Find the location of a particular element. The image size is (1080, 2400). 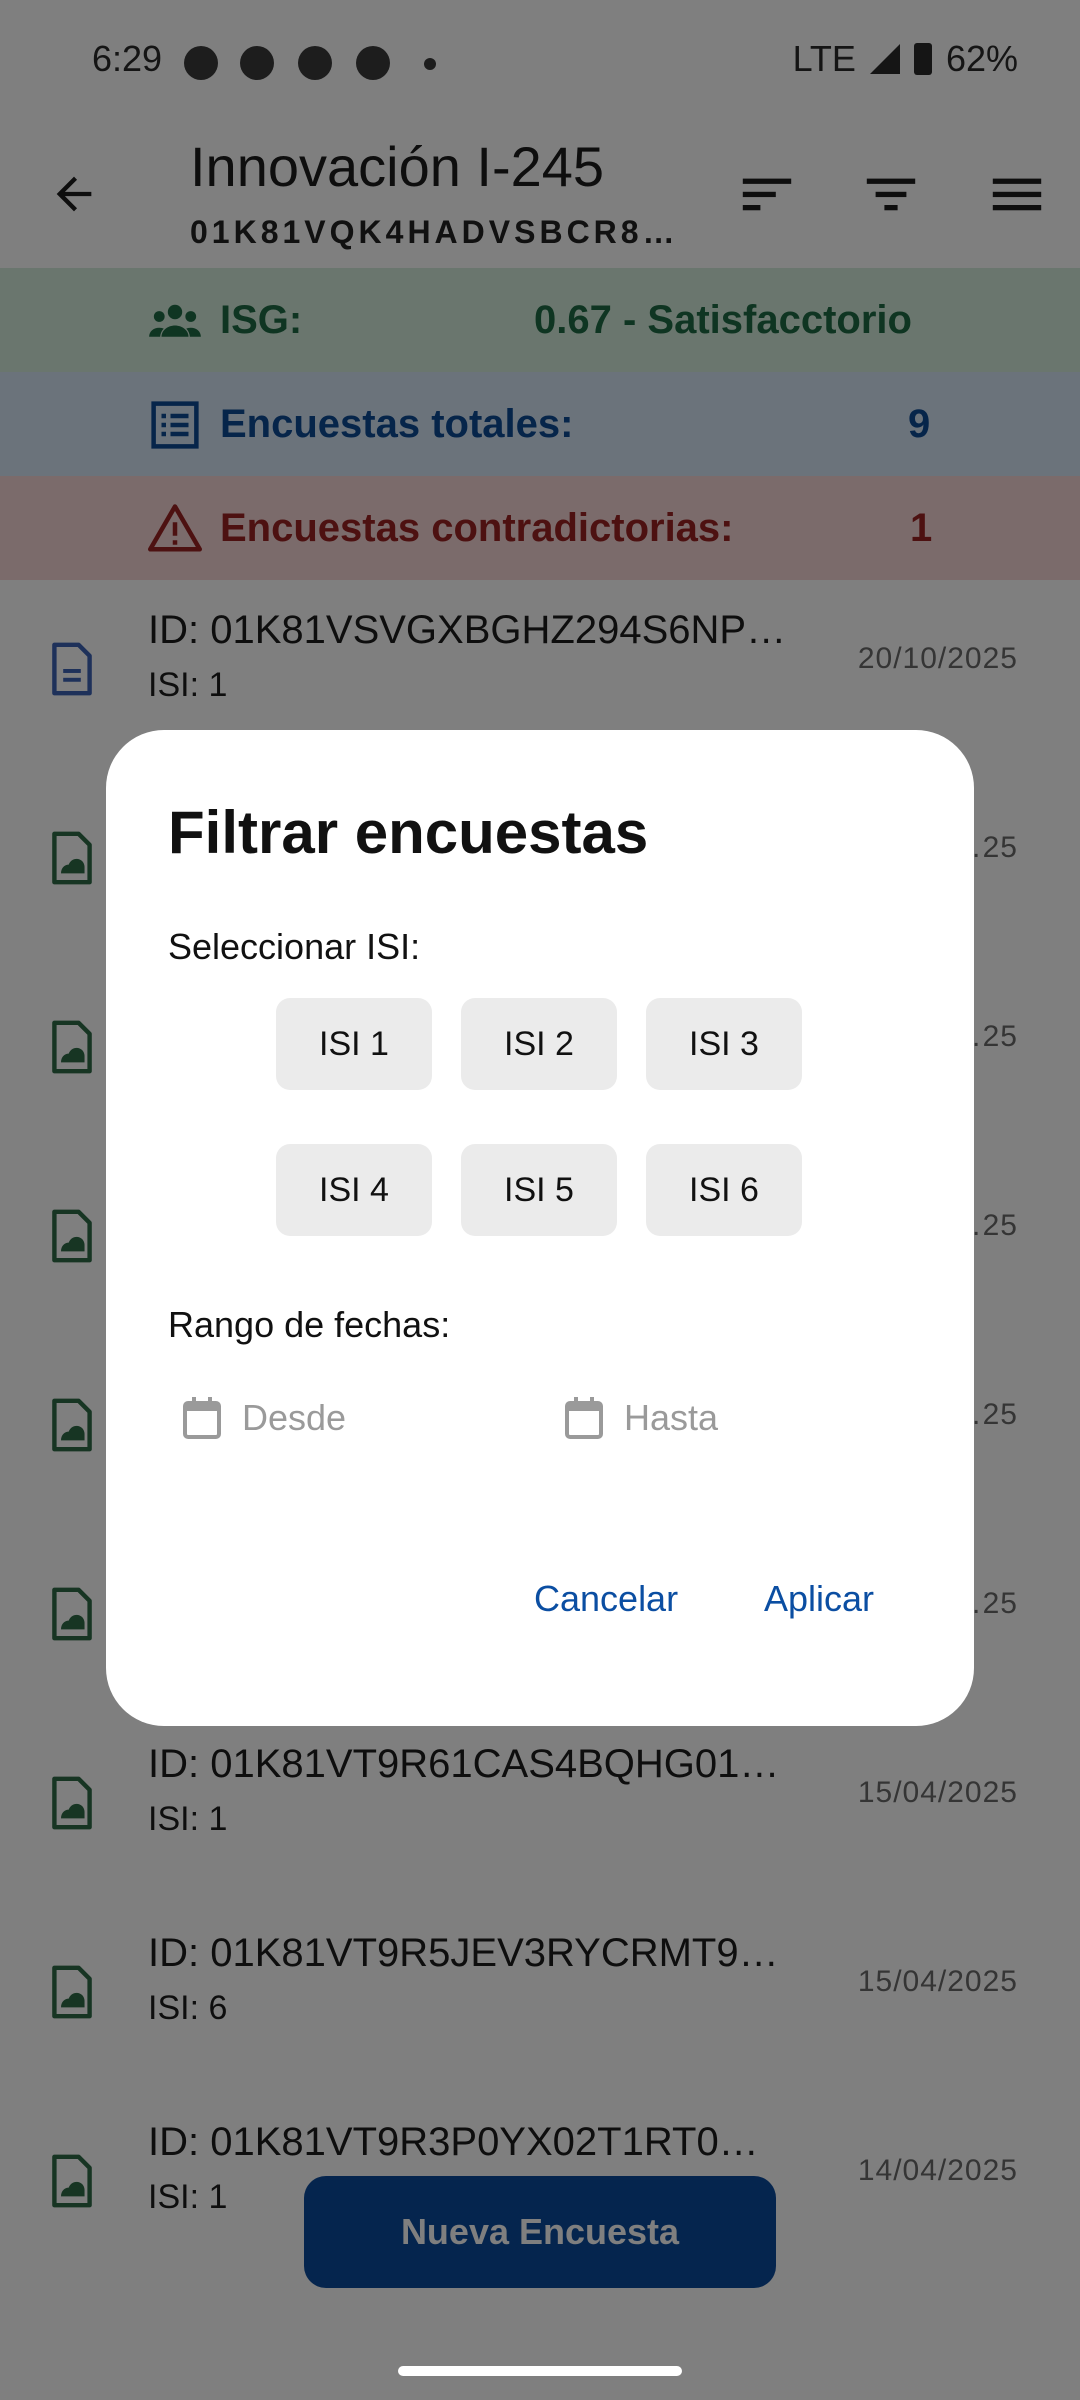

gesture-bar is located at coordinates (540, 2371).